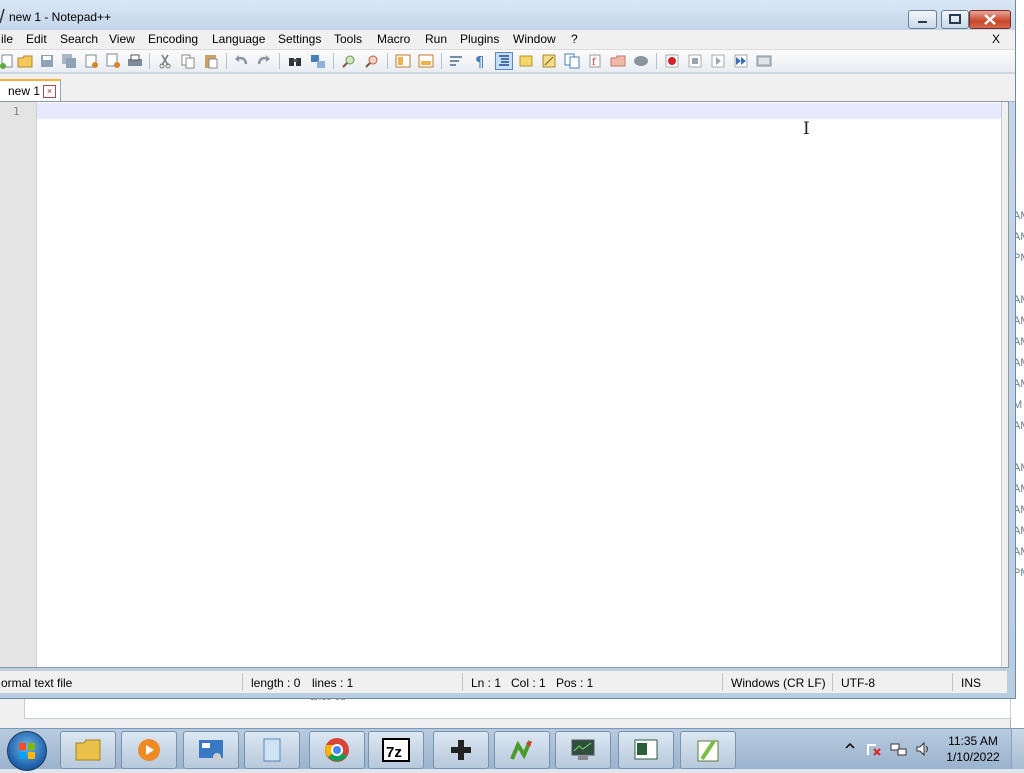 This screenshot has height=773, width=1024. What do you see at coordinates (403, 61) in the screenshot?
I see `sync-vertical-icon` at bounding box center [403, 61].